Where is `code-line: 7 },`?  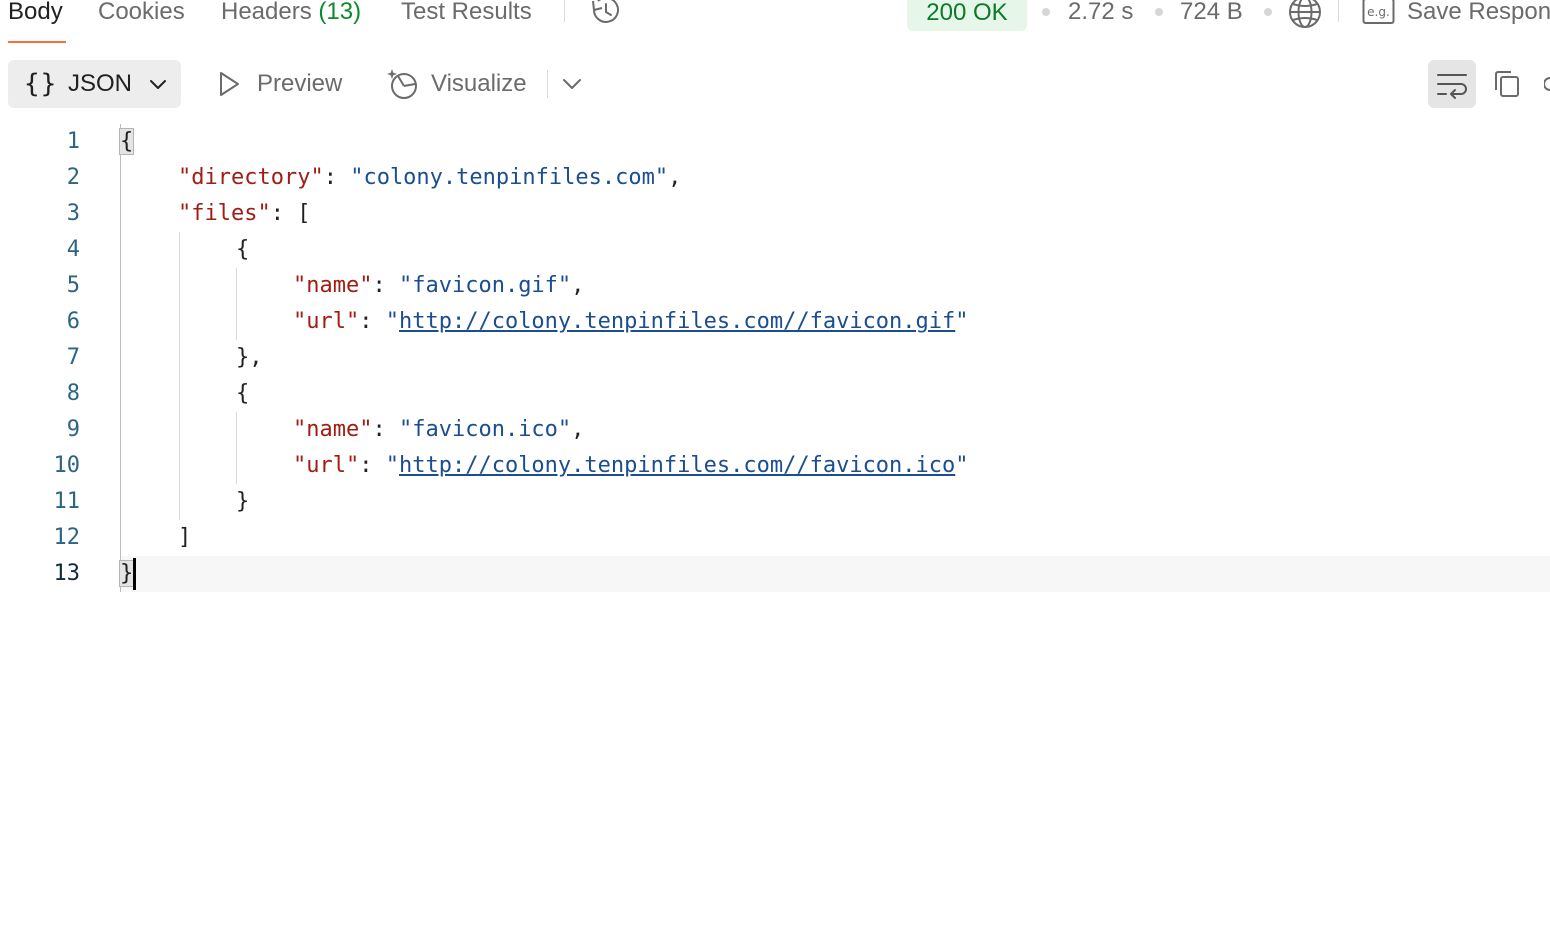 code-line: 7 }, is located at coordinates (775, 358).